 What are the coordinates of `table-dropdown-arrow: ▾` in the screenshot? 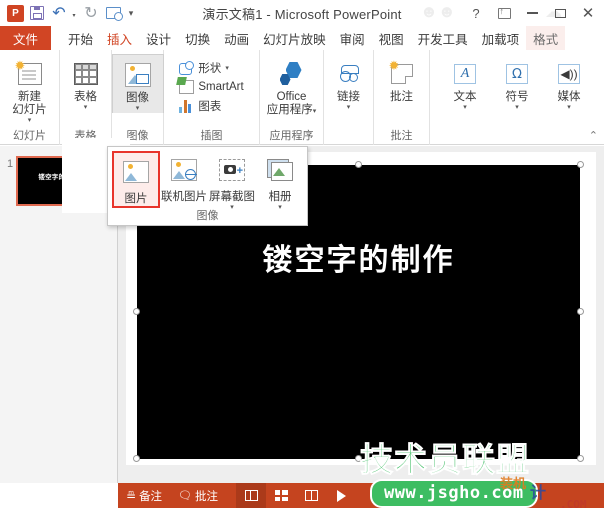 It's located at (86, 108).